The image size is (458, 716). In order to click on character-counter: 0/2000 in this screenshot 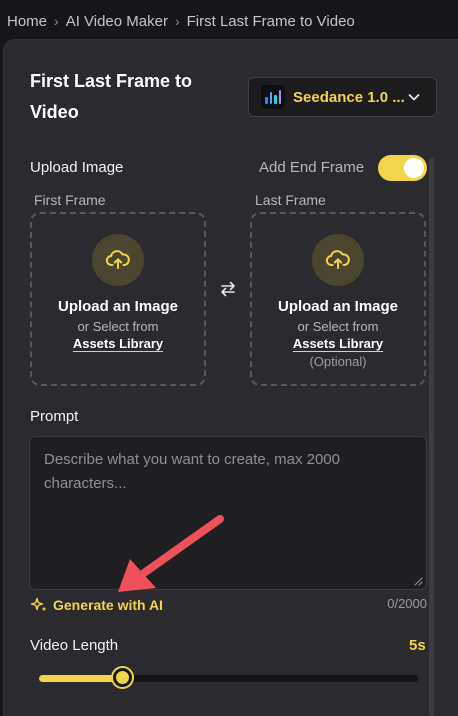, I will do `click(407, 603)`.